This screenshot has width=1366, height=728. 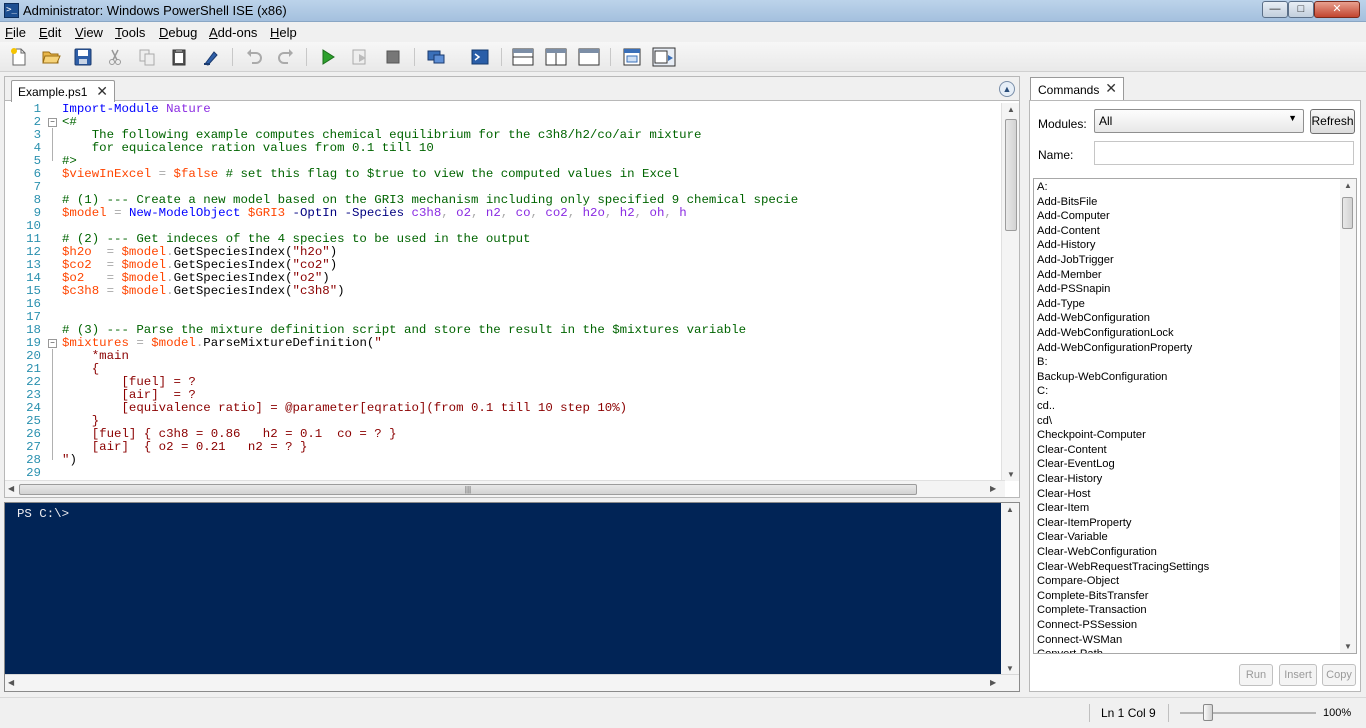 What do you see at coordinates (1079, 640) in the screenshot?
I see `command-list-item: Connect-WSMan` at bounding box center [1079, 640].